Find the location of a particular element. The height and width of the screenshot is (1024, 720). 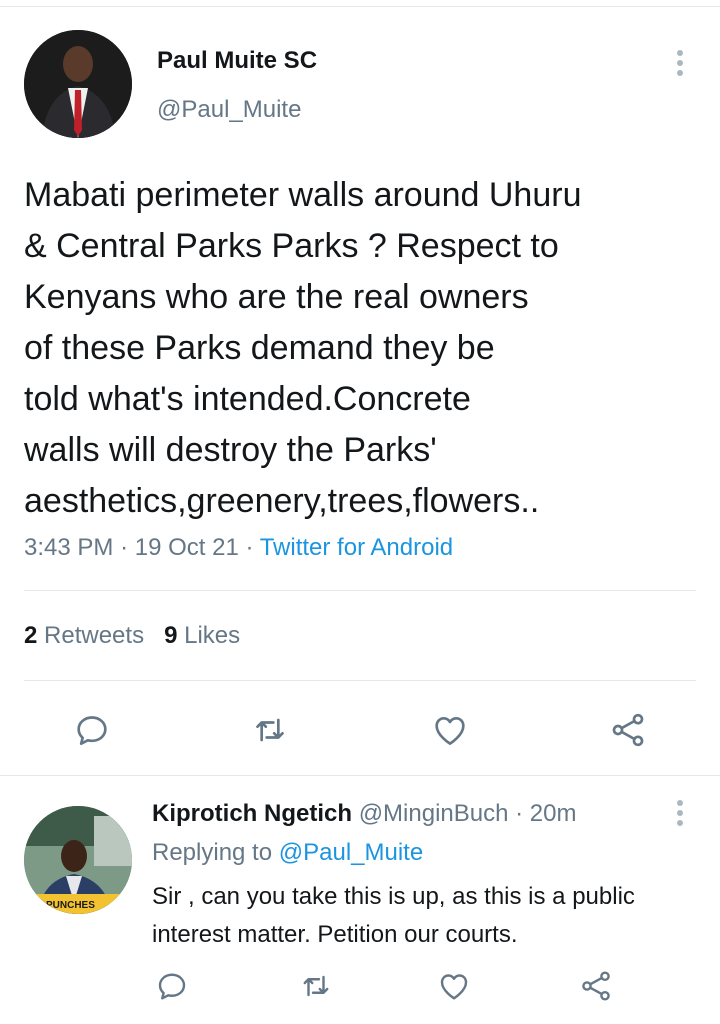

replying-to-link: @Paul_Muite is located at coordinates (351, 852).